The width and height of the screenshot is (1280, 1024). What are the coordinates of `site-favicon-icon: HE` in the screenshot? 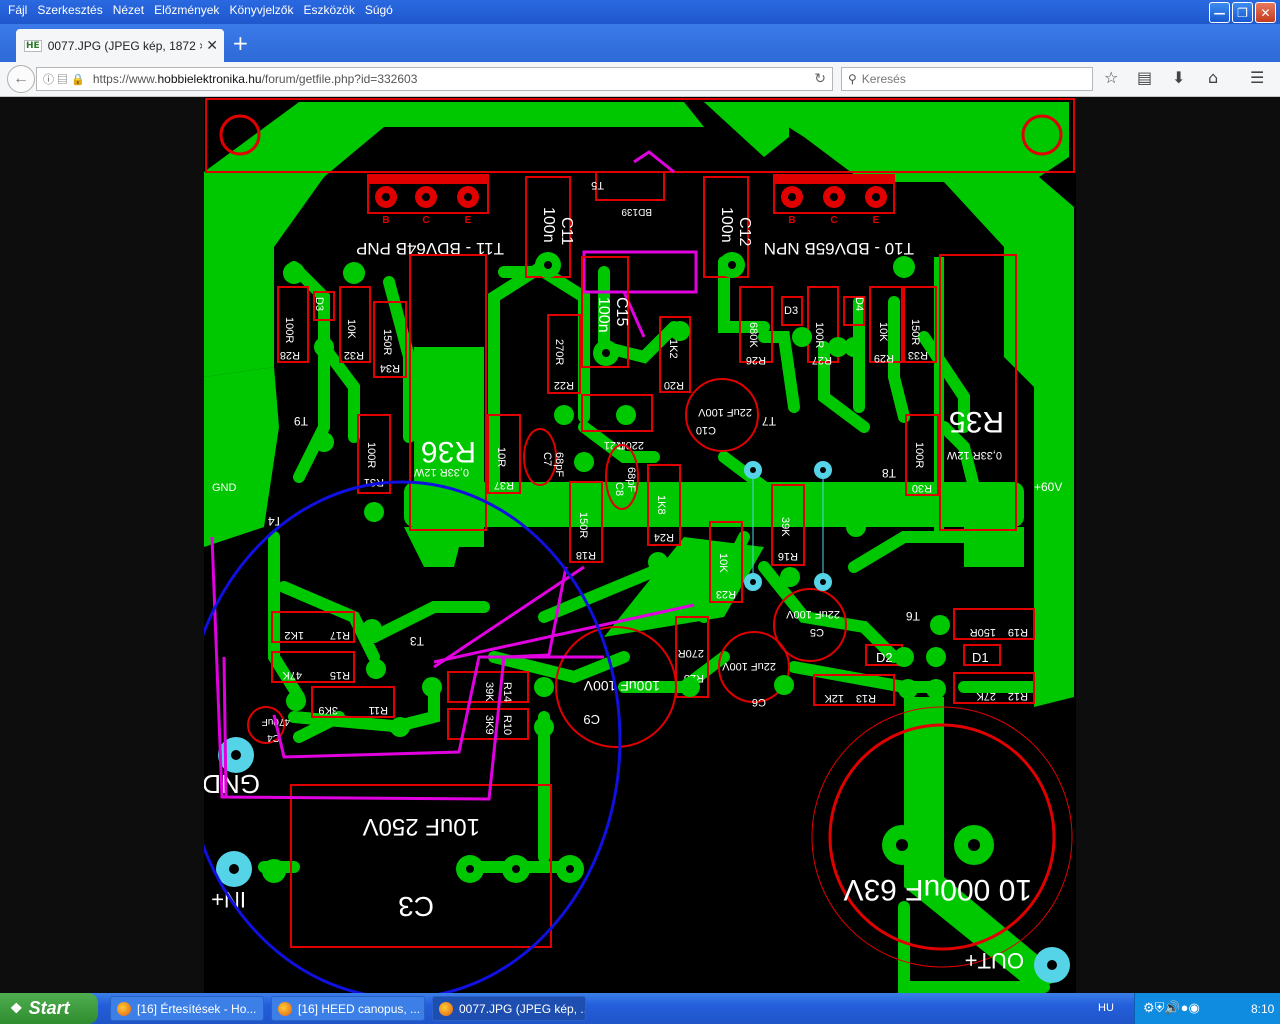 It's located at (33, 45).